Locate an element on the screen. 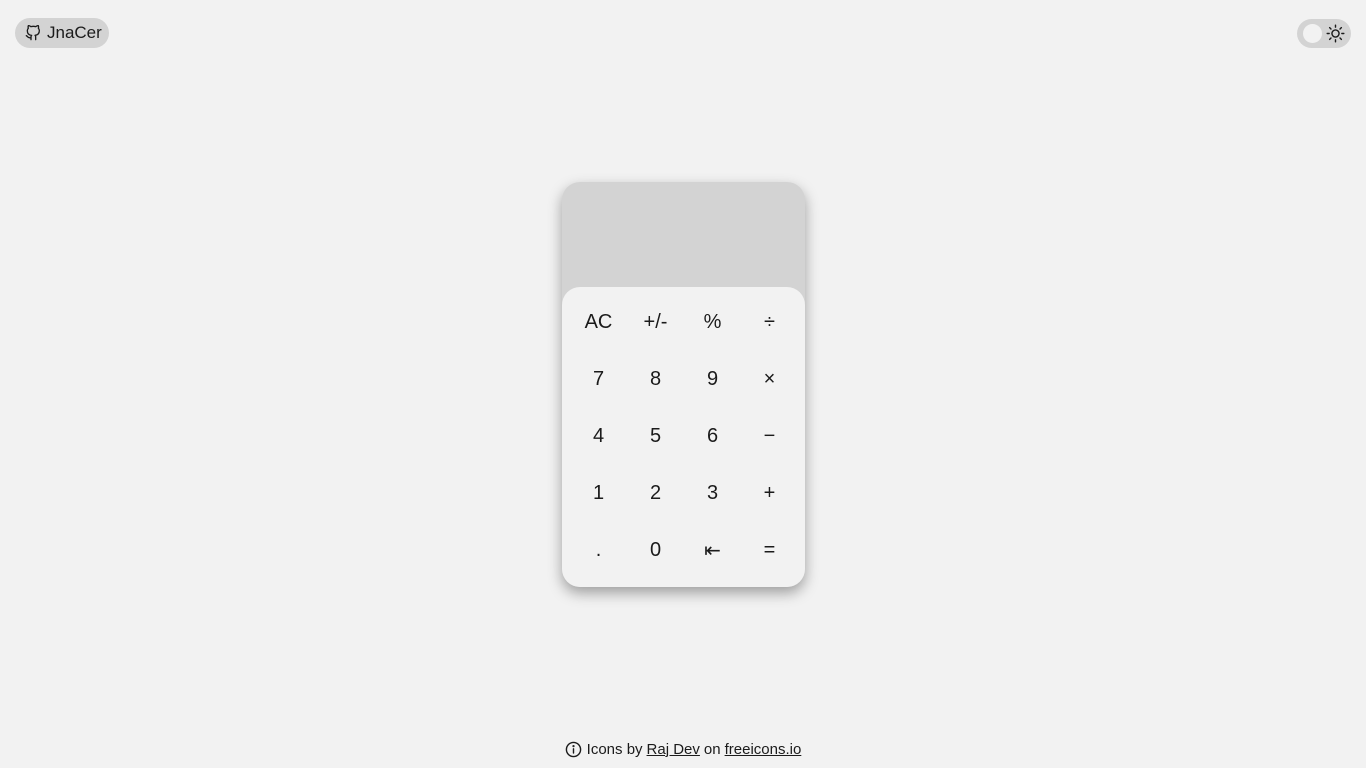 This screenshot has width=1366, height=768. backspace-key: ⇤ is located at coordinates (712, 550).